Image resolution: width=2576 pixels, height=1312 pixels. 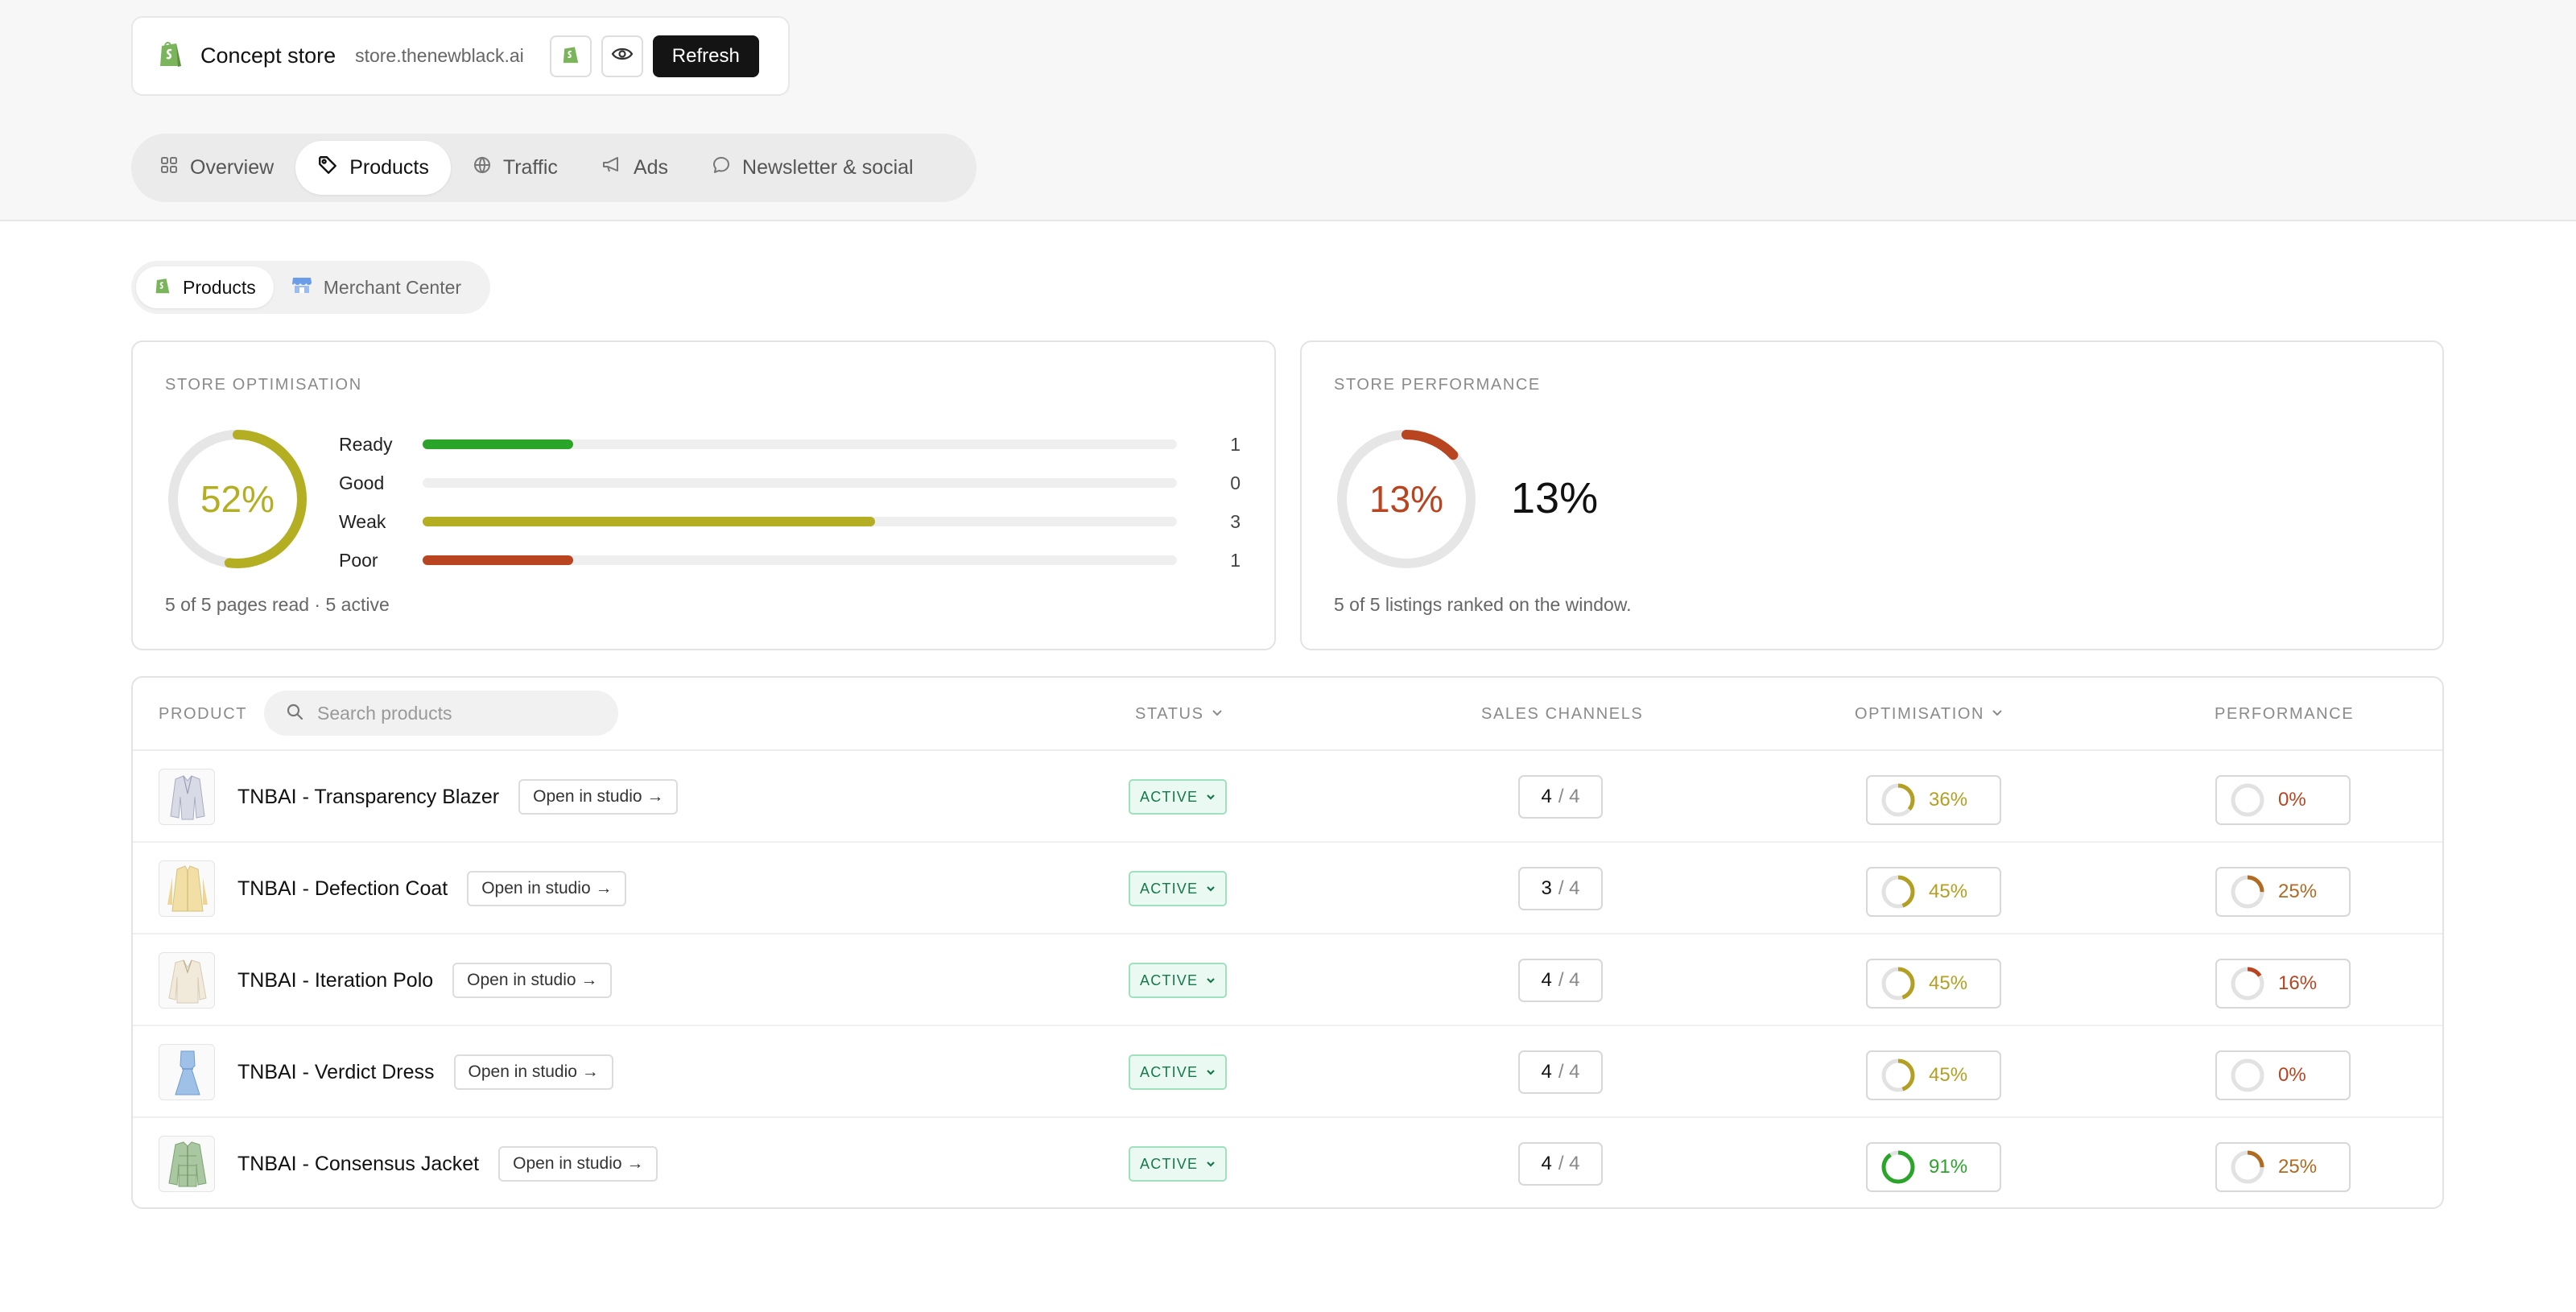 I want to click on product-name: TNBAI - Defection Coat, so click(x=342, y=889).